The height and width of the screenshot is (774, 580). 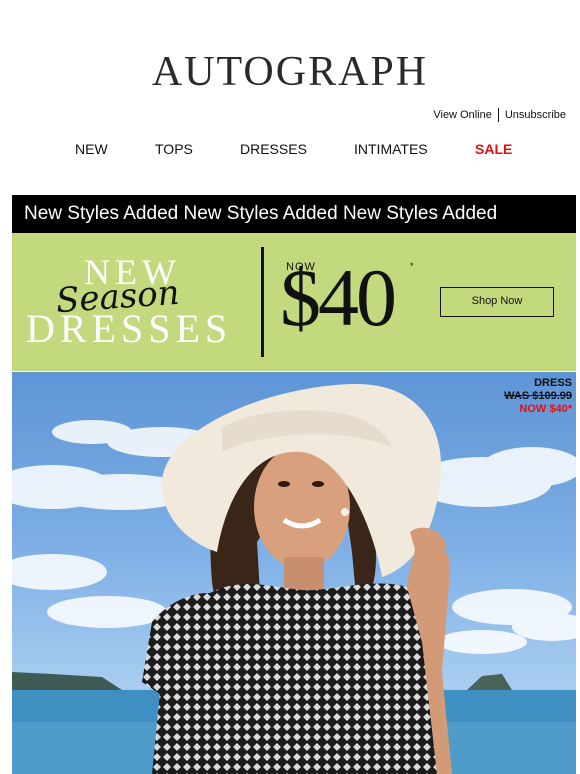 What do you see at coordinates (67, 682) in the screenshot?
I see `headland-left` at bounding box center [67, 682].